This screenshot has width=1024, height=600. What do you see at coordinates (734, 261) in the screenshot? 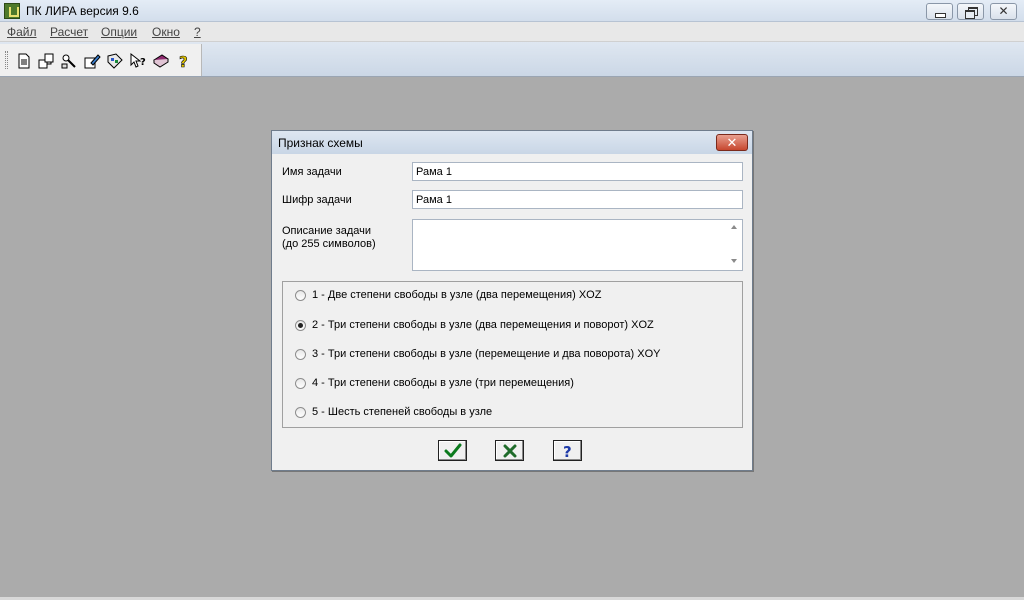
I see `scroll-down-icon` at bounding box center [734, 261].